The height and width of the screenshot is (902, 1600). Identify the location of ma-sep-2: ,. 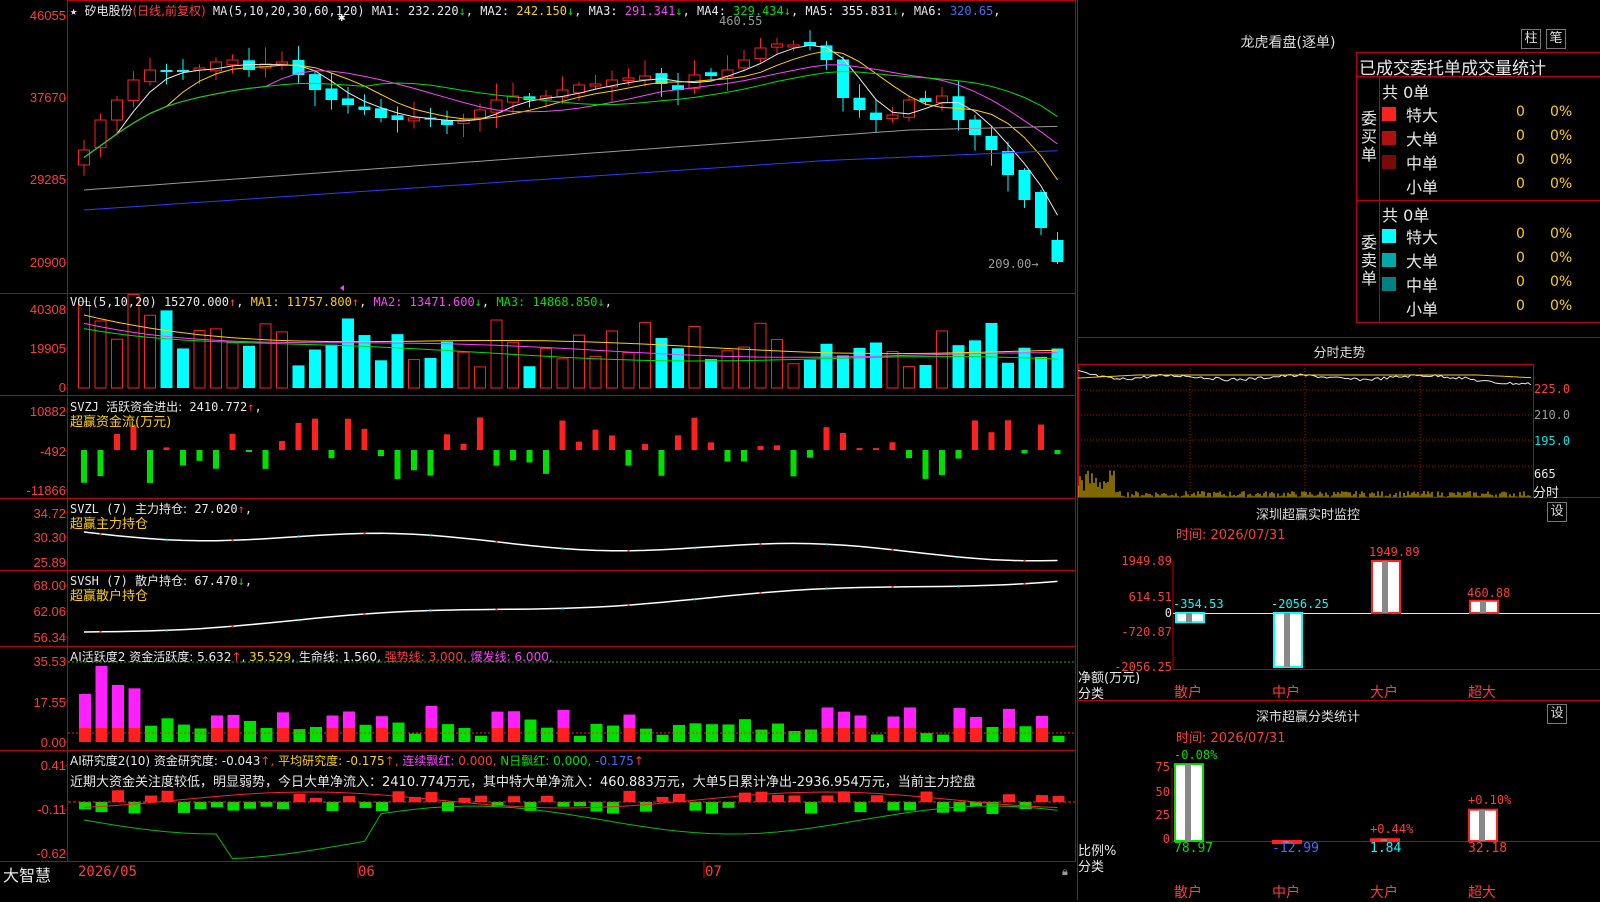
(581, 11).